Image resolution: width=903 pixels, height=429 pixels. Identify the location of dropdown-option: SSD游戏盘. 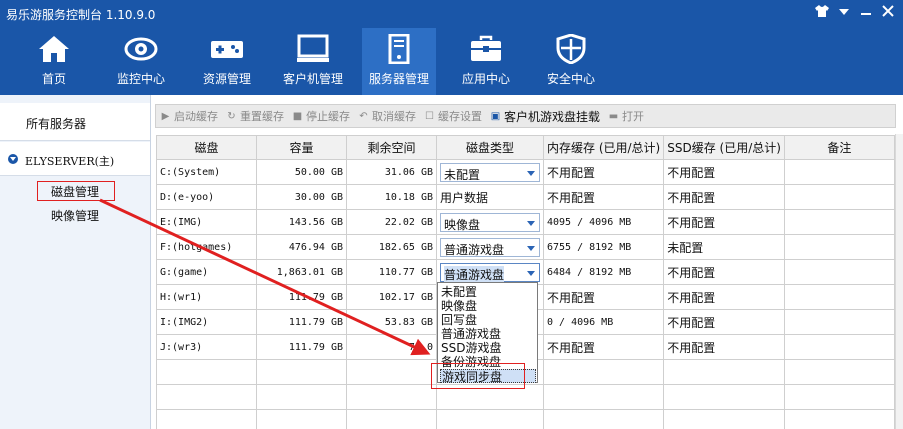
(488, 348).